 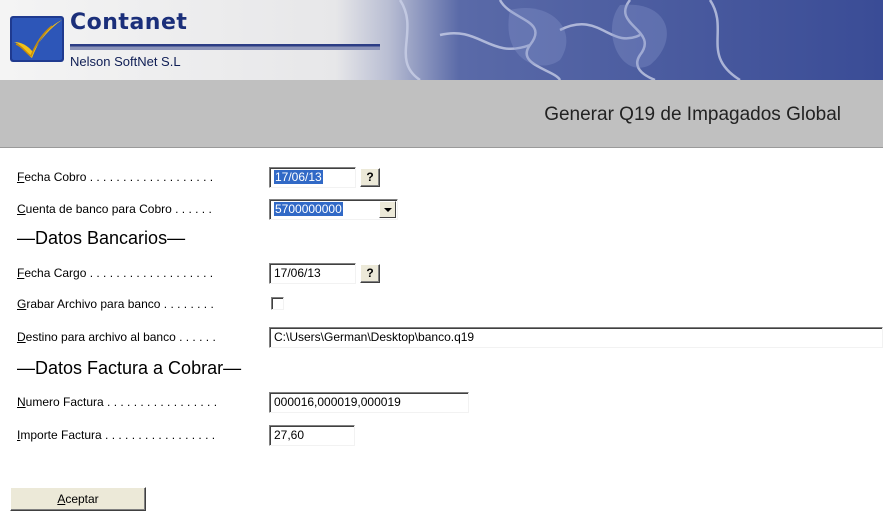 What do you see at coordinates (150, 273) in the screenshot?
I see `fecha-cargo-label-dots: . . . . . . . . . . . . . . . . . . .` at bounding box center [150, 273].